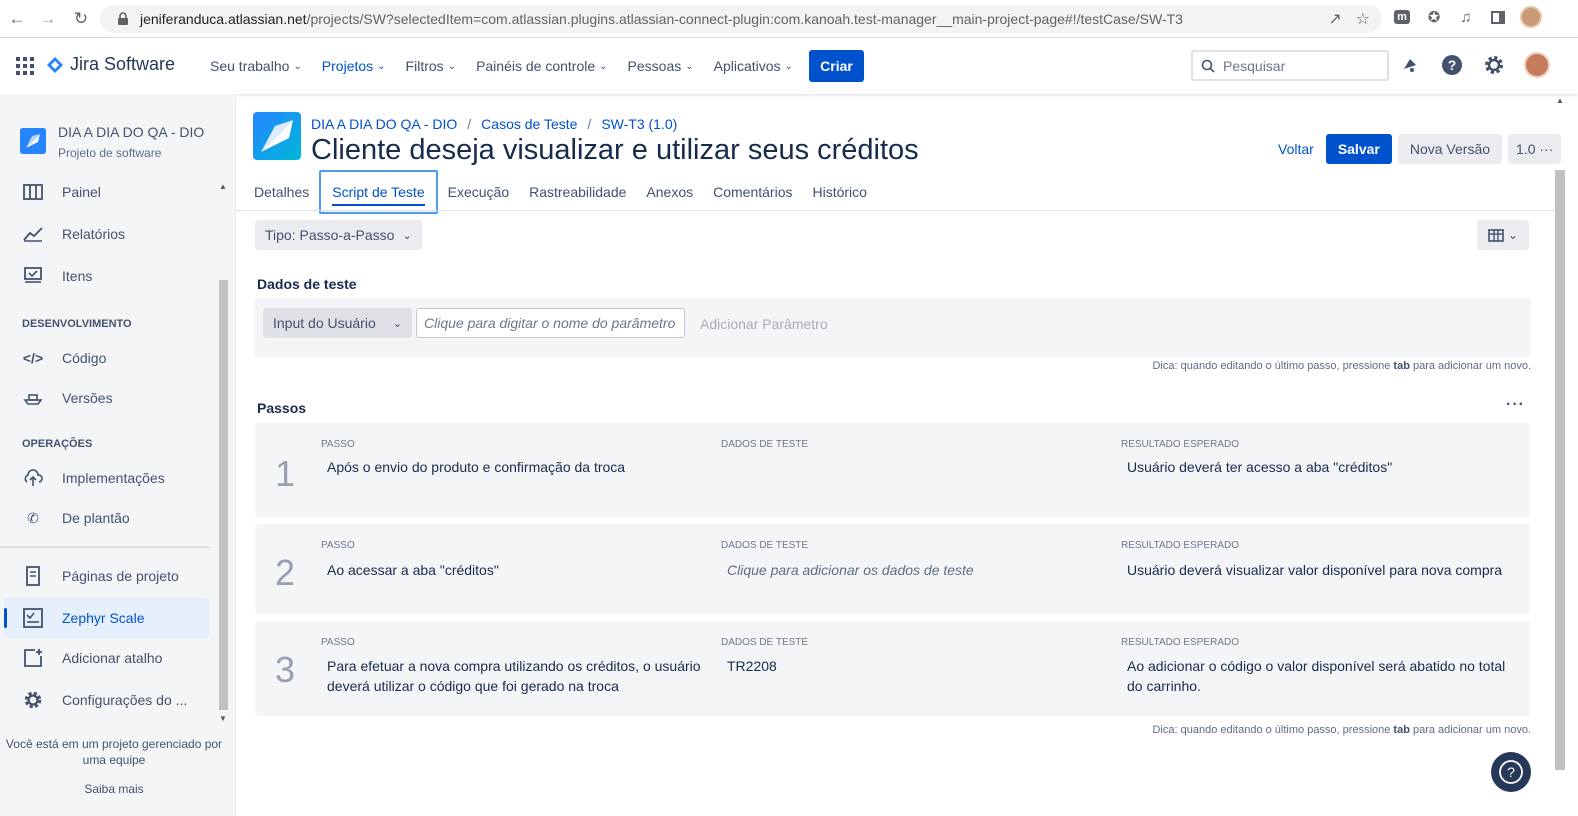  What do you see at coordinates (64, 358) in the screenshot?
I see `sidebar-item-codigo: </> Código` at bounding box center [64, 358].